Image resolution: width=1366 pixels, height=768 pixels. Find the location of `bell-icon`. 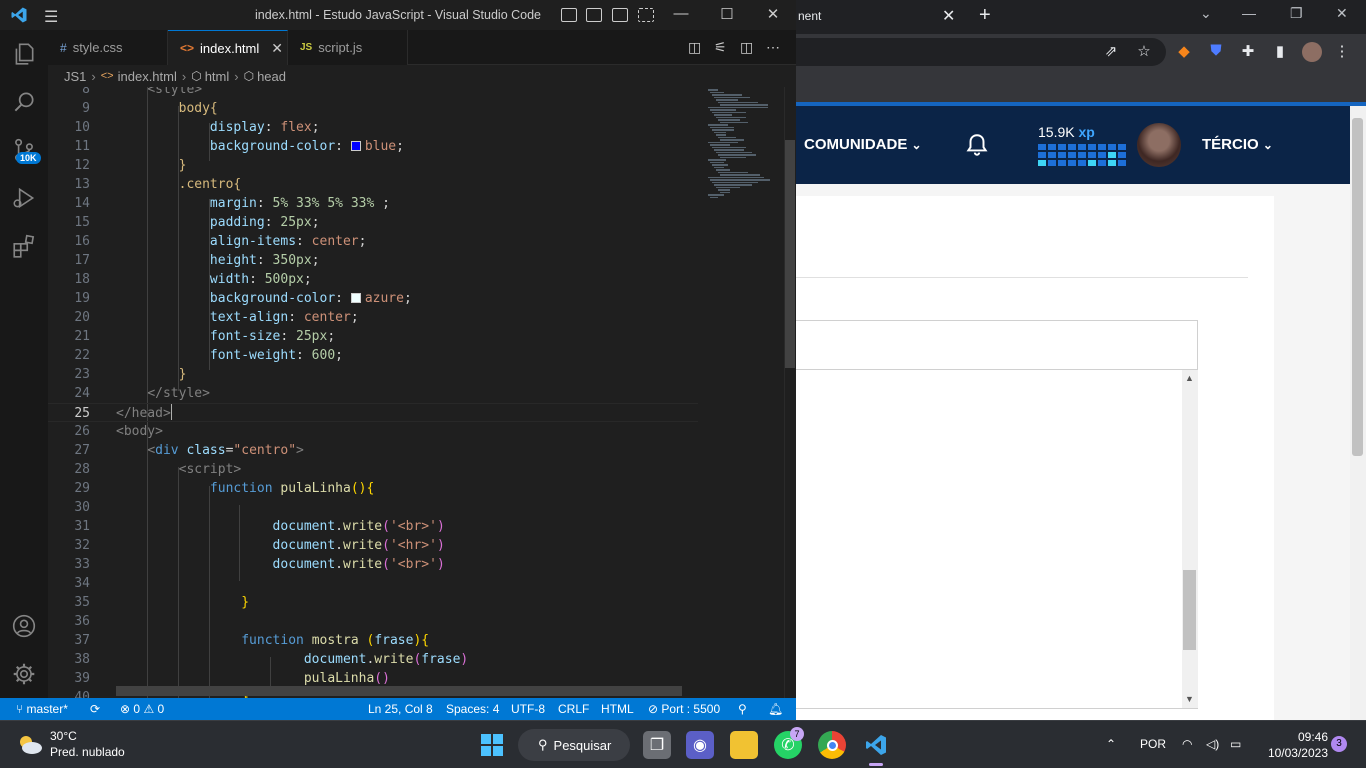

bell-icon is located at coordinates (977, 145).